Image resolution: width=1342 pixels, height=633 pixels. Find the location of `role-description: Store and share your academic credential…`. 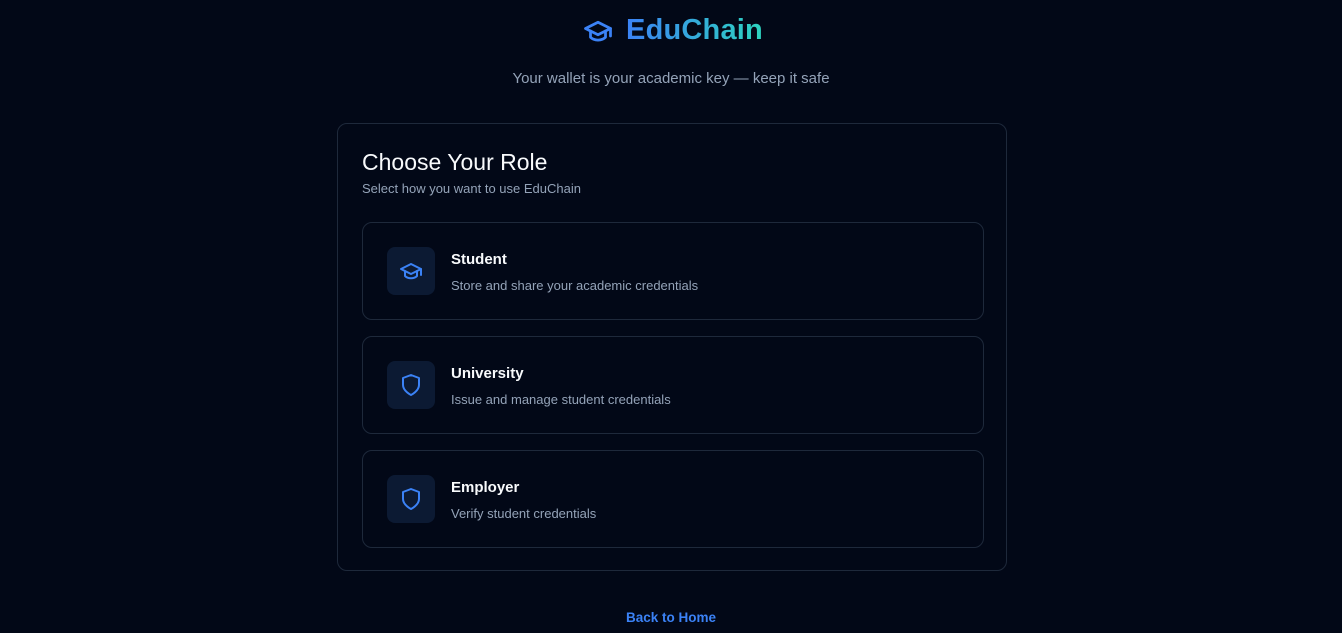

role-description: Store and share your academic credential… is located at coordinates (575, 285).